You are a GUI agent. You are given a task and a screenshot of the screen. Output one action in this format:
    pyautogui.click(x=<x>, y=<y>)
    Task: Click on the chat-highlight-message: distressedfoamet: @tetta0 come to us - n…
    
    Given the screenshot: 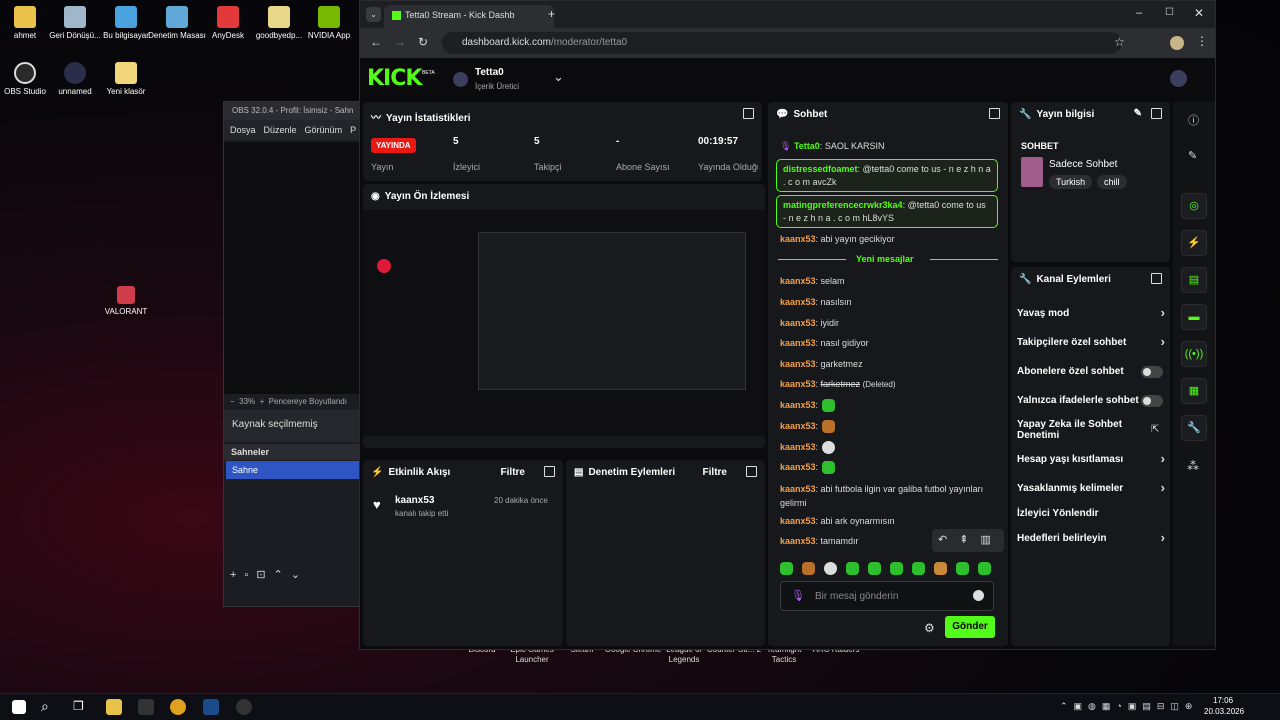 What is the action you would take?
    pyautogui.click(x=887, y=175)
    